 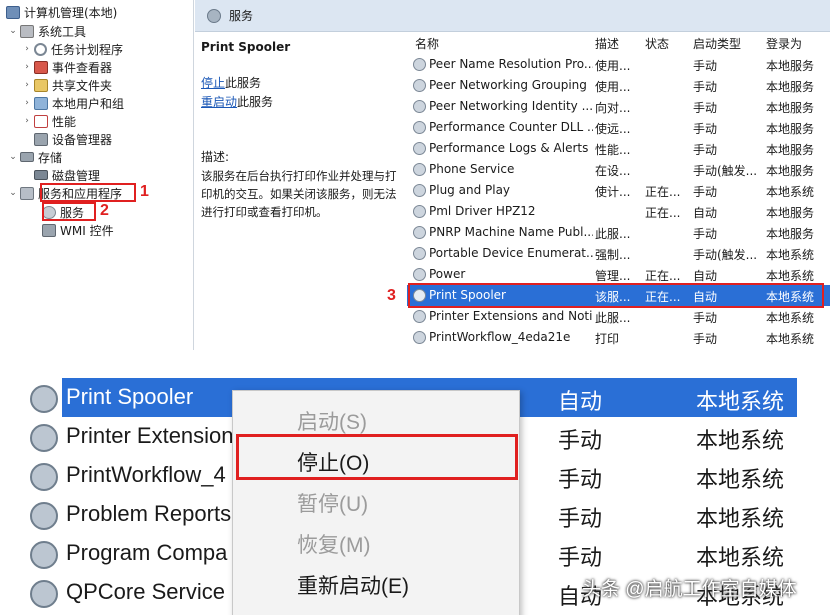 What do you see at coordinates (243, 83) in the screenshot?
I see `stop-service-suffix: 此服务` at bounding box center [243, 83].